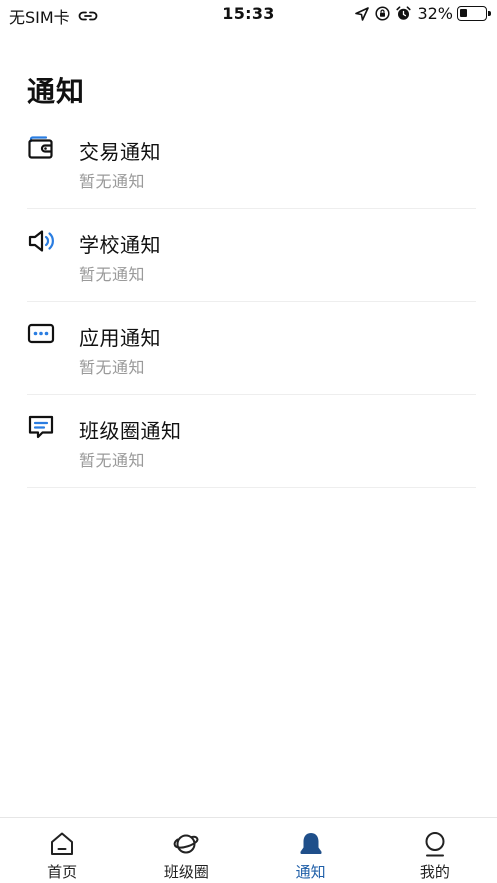 This screenshot has height=883, width=497. I want to click on tab-label: 通知, so click(310, 872).